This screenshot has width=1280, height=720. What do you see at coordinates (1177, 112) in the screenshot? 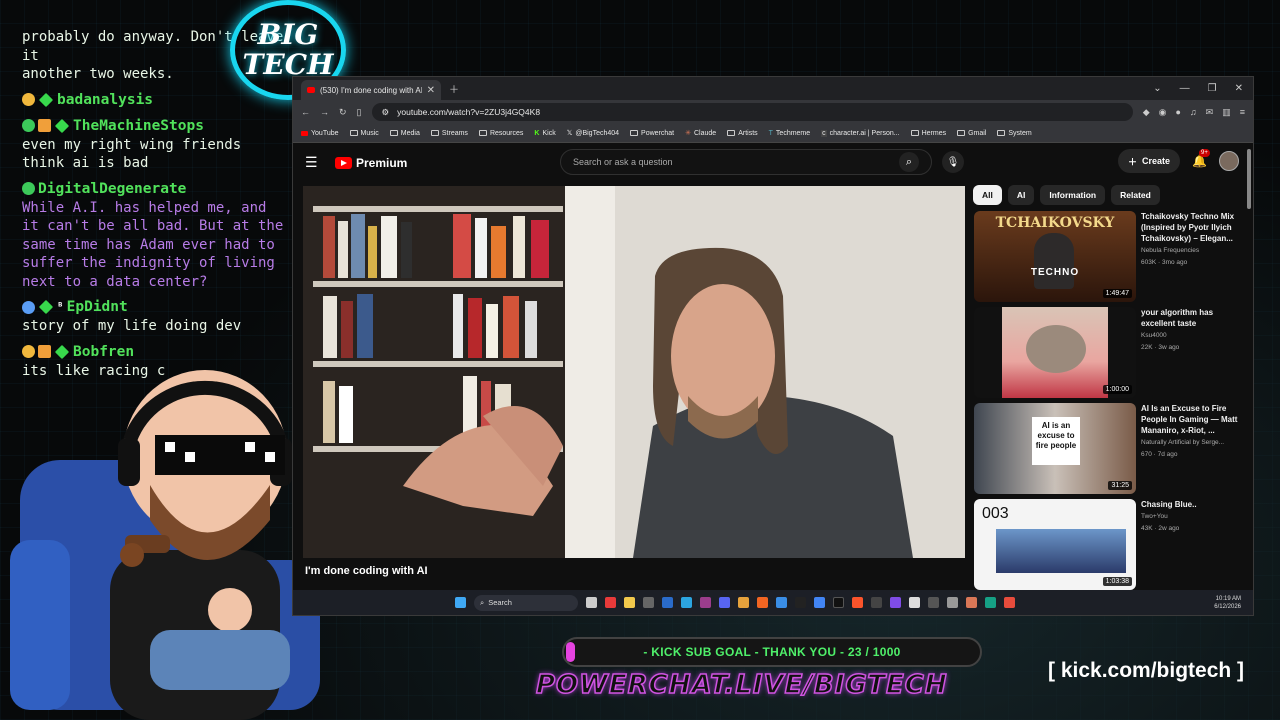
I see `extension-icon: ●` at bounding box center [1177, 112].